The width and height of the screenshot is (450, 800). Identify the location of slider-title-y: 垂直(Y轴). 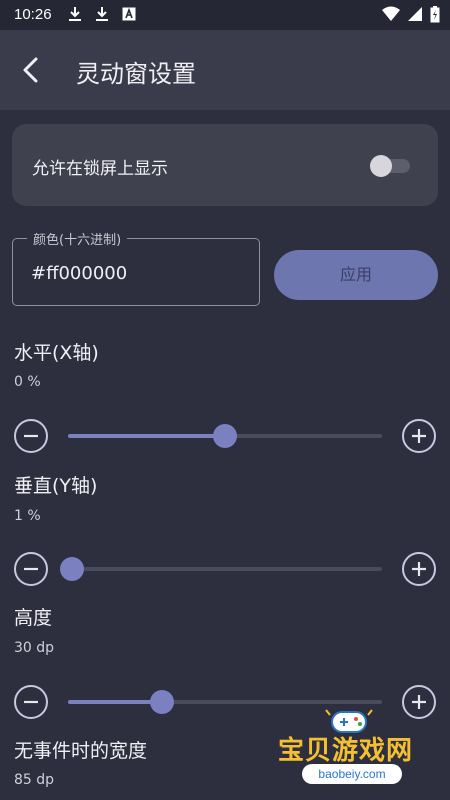
(56, 486).